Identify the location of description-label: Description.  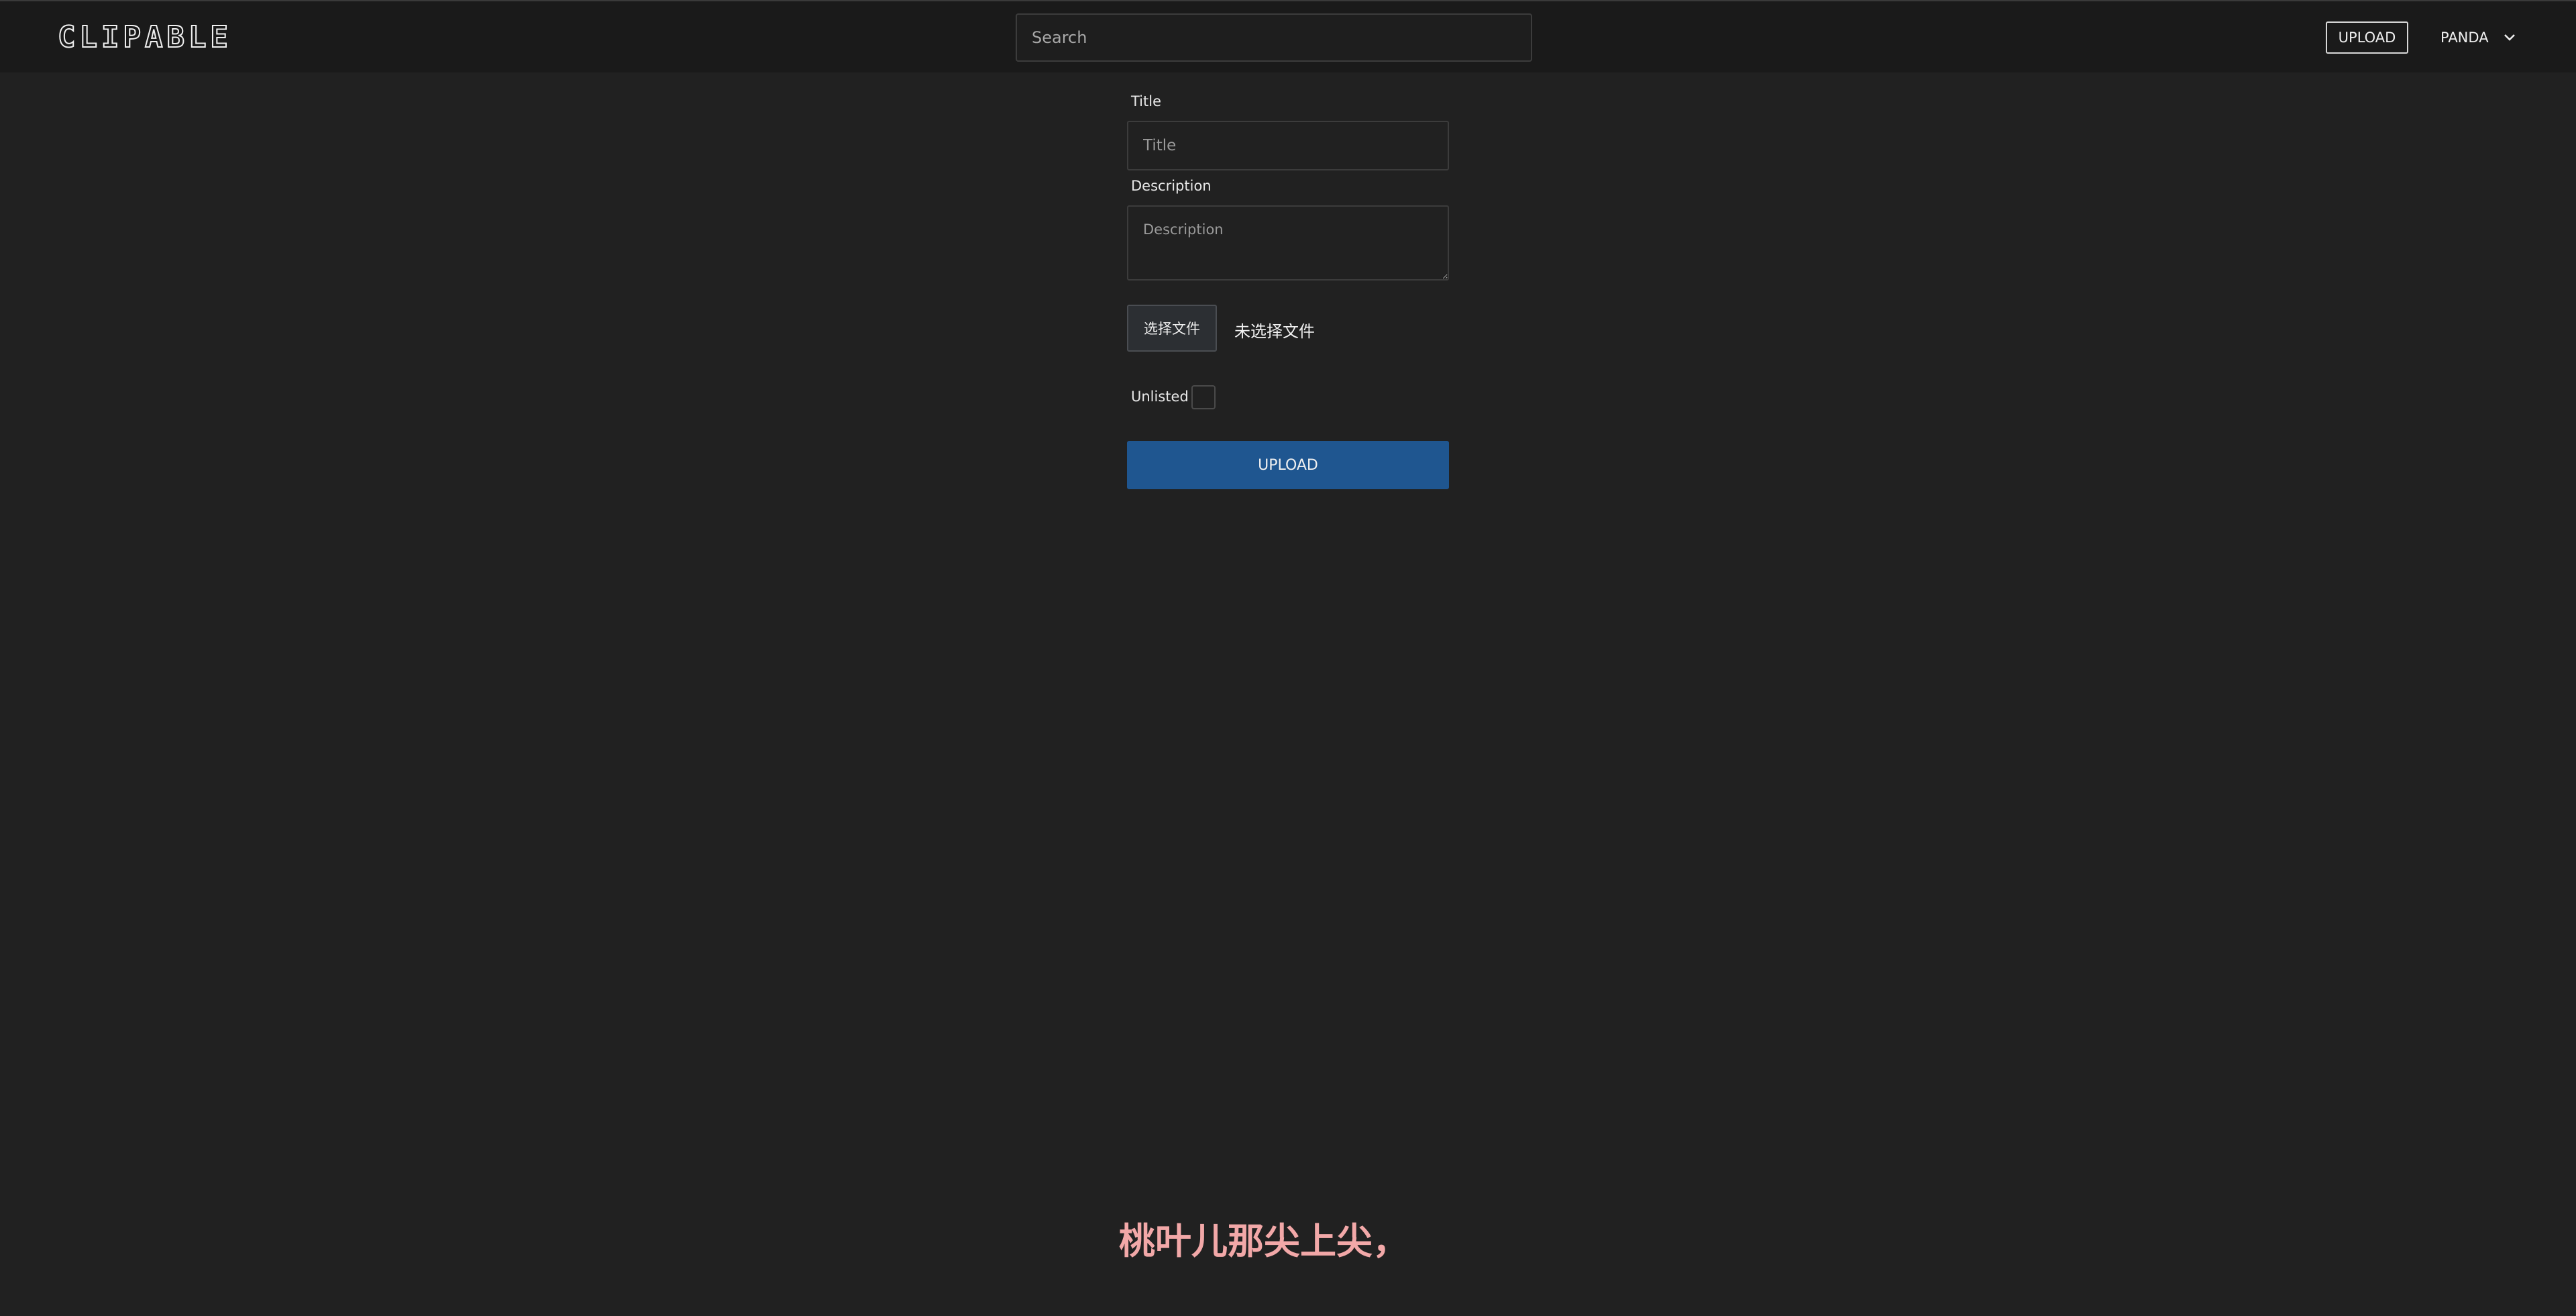
(1171, 186).